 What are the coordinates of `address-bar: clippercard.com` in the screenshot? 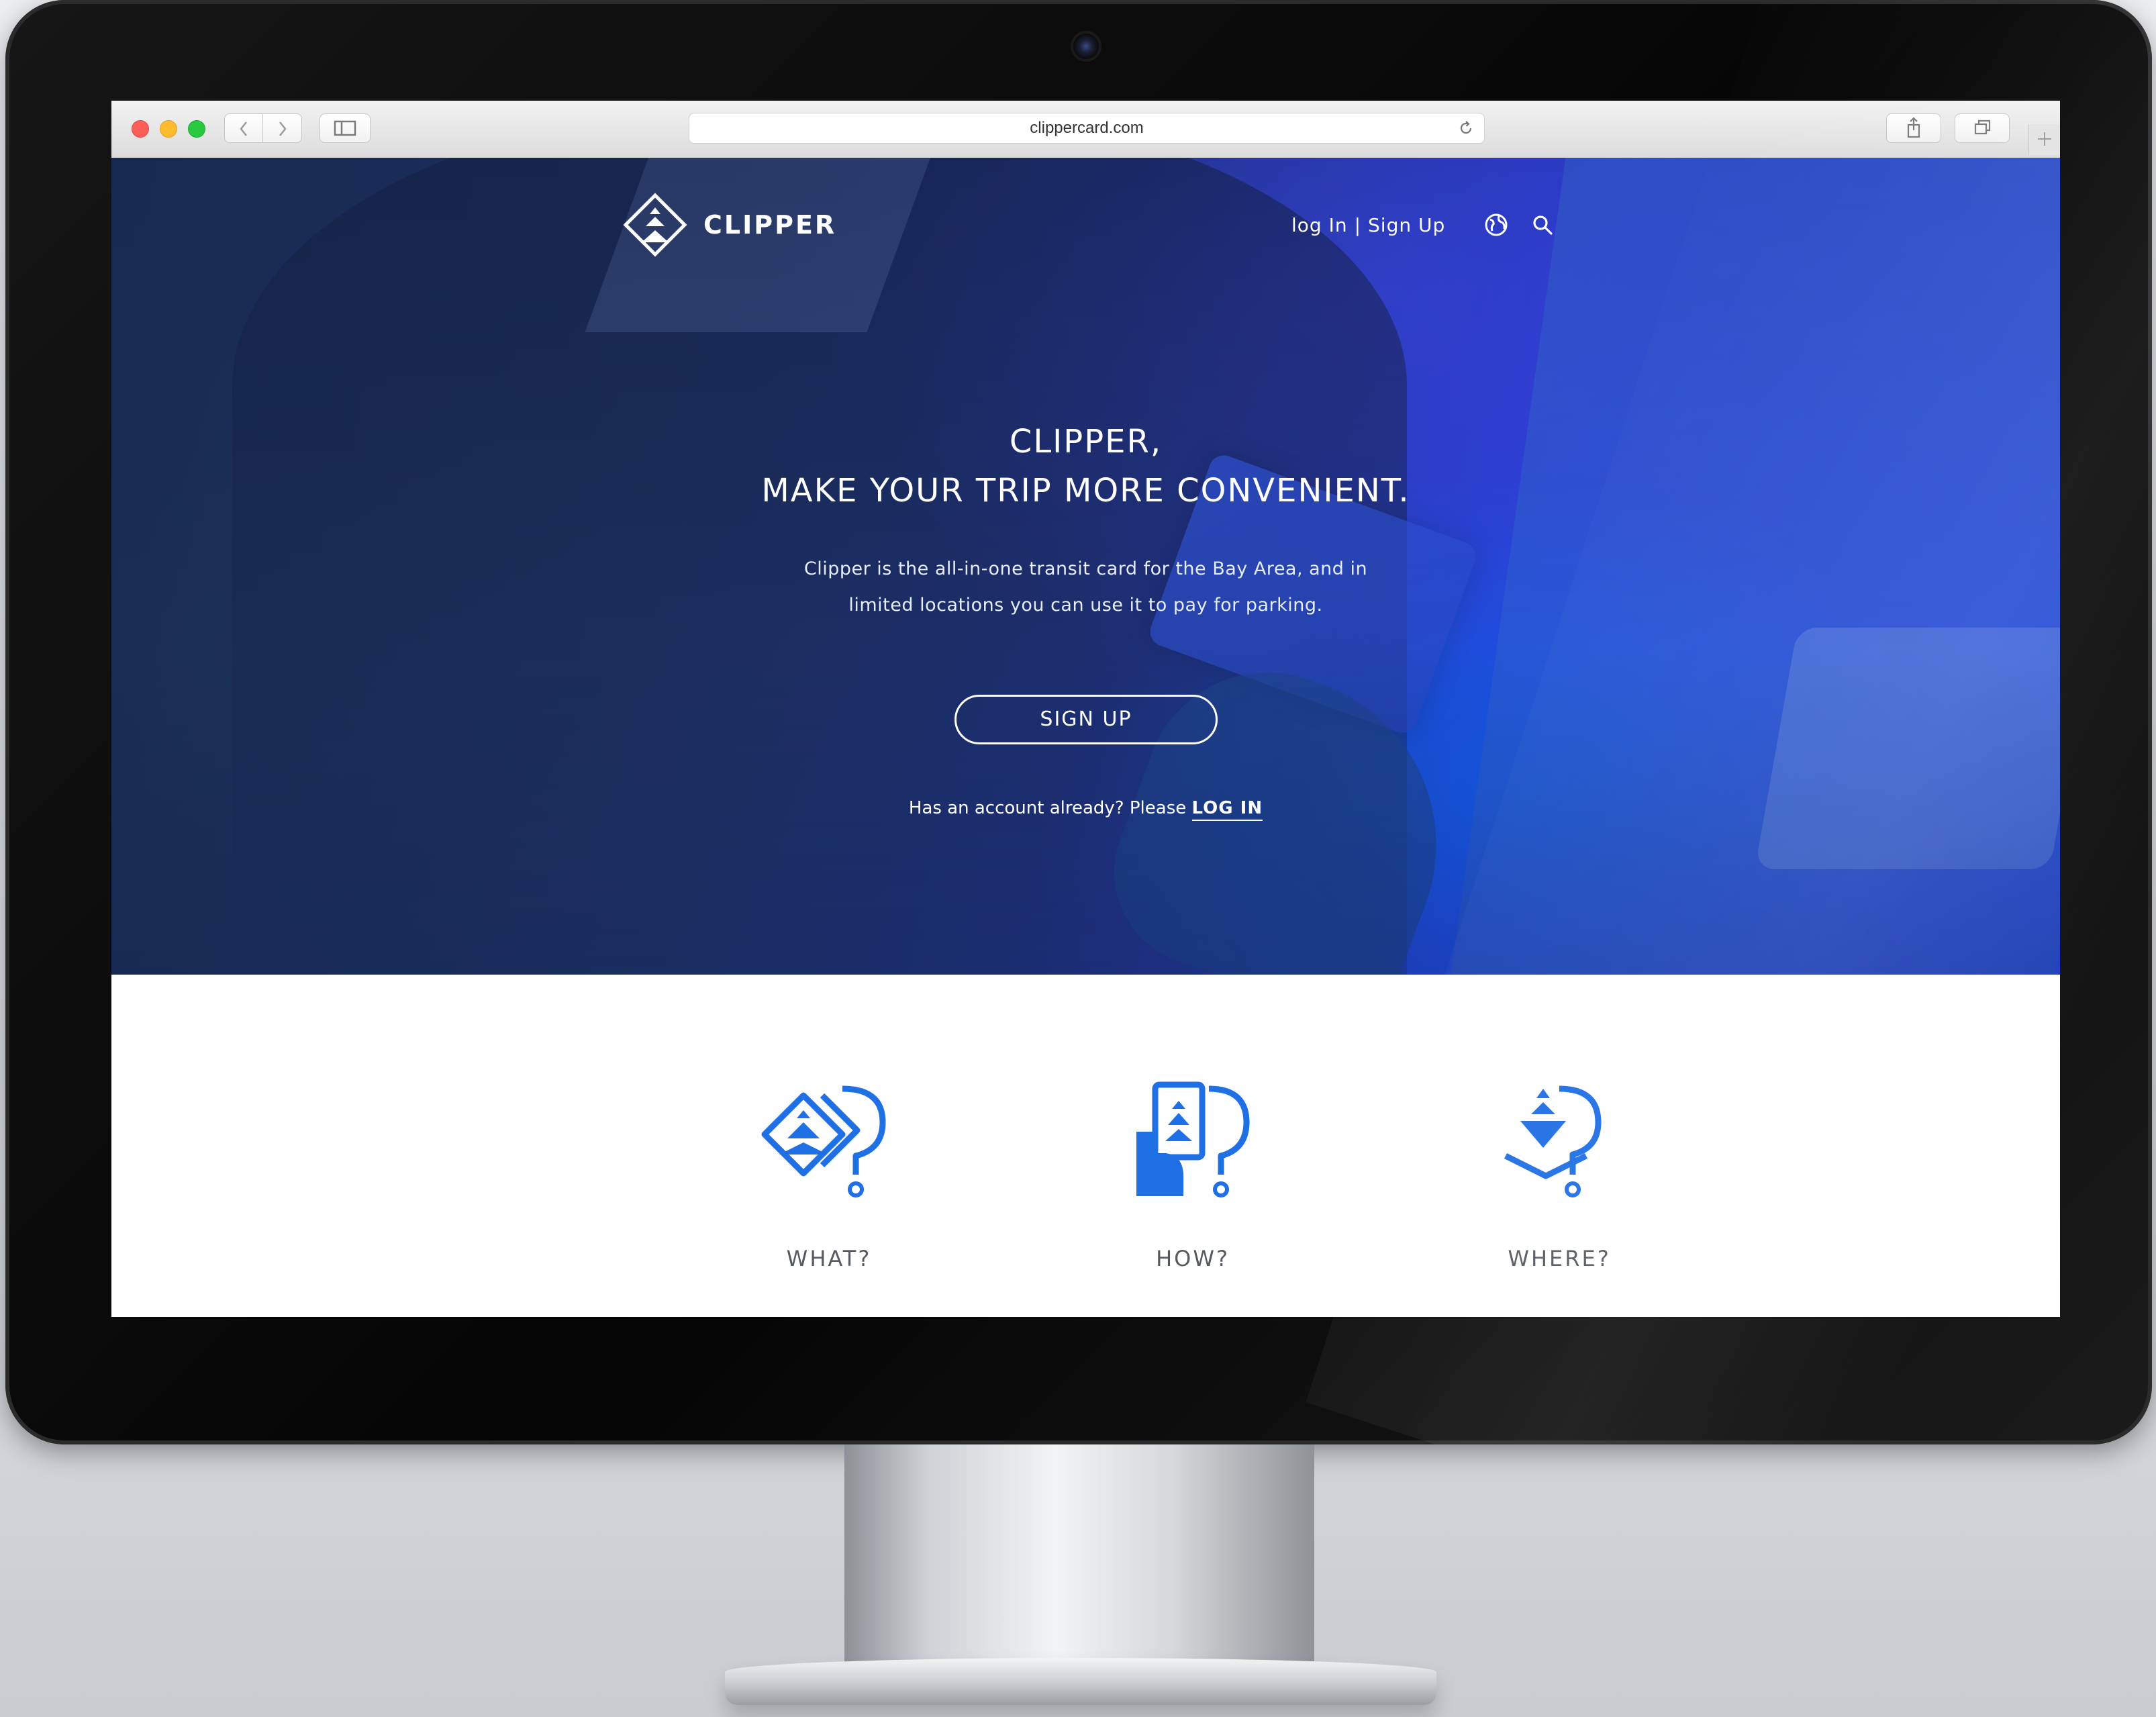 It's located at (1087, 129).